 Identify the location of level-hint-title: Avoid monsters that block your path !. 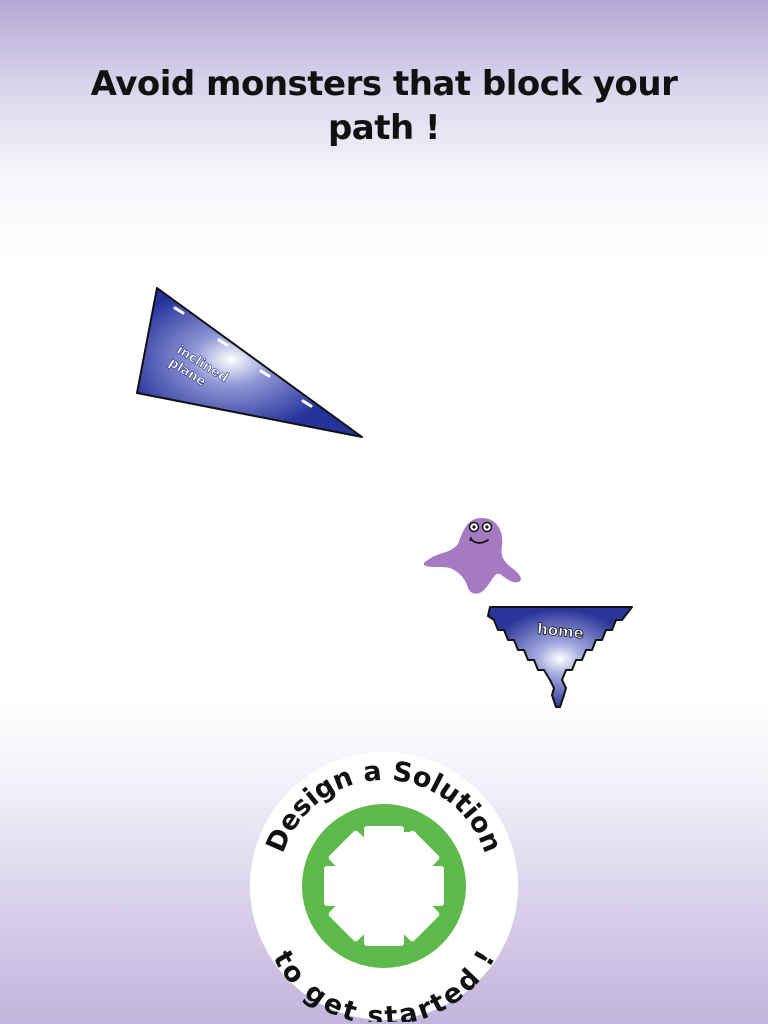
(384, 106).